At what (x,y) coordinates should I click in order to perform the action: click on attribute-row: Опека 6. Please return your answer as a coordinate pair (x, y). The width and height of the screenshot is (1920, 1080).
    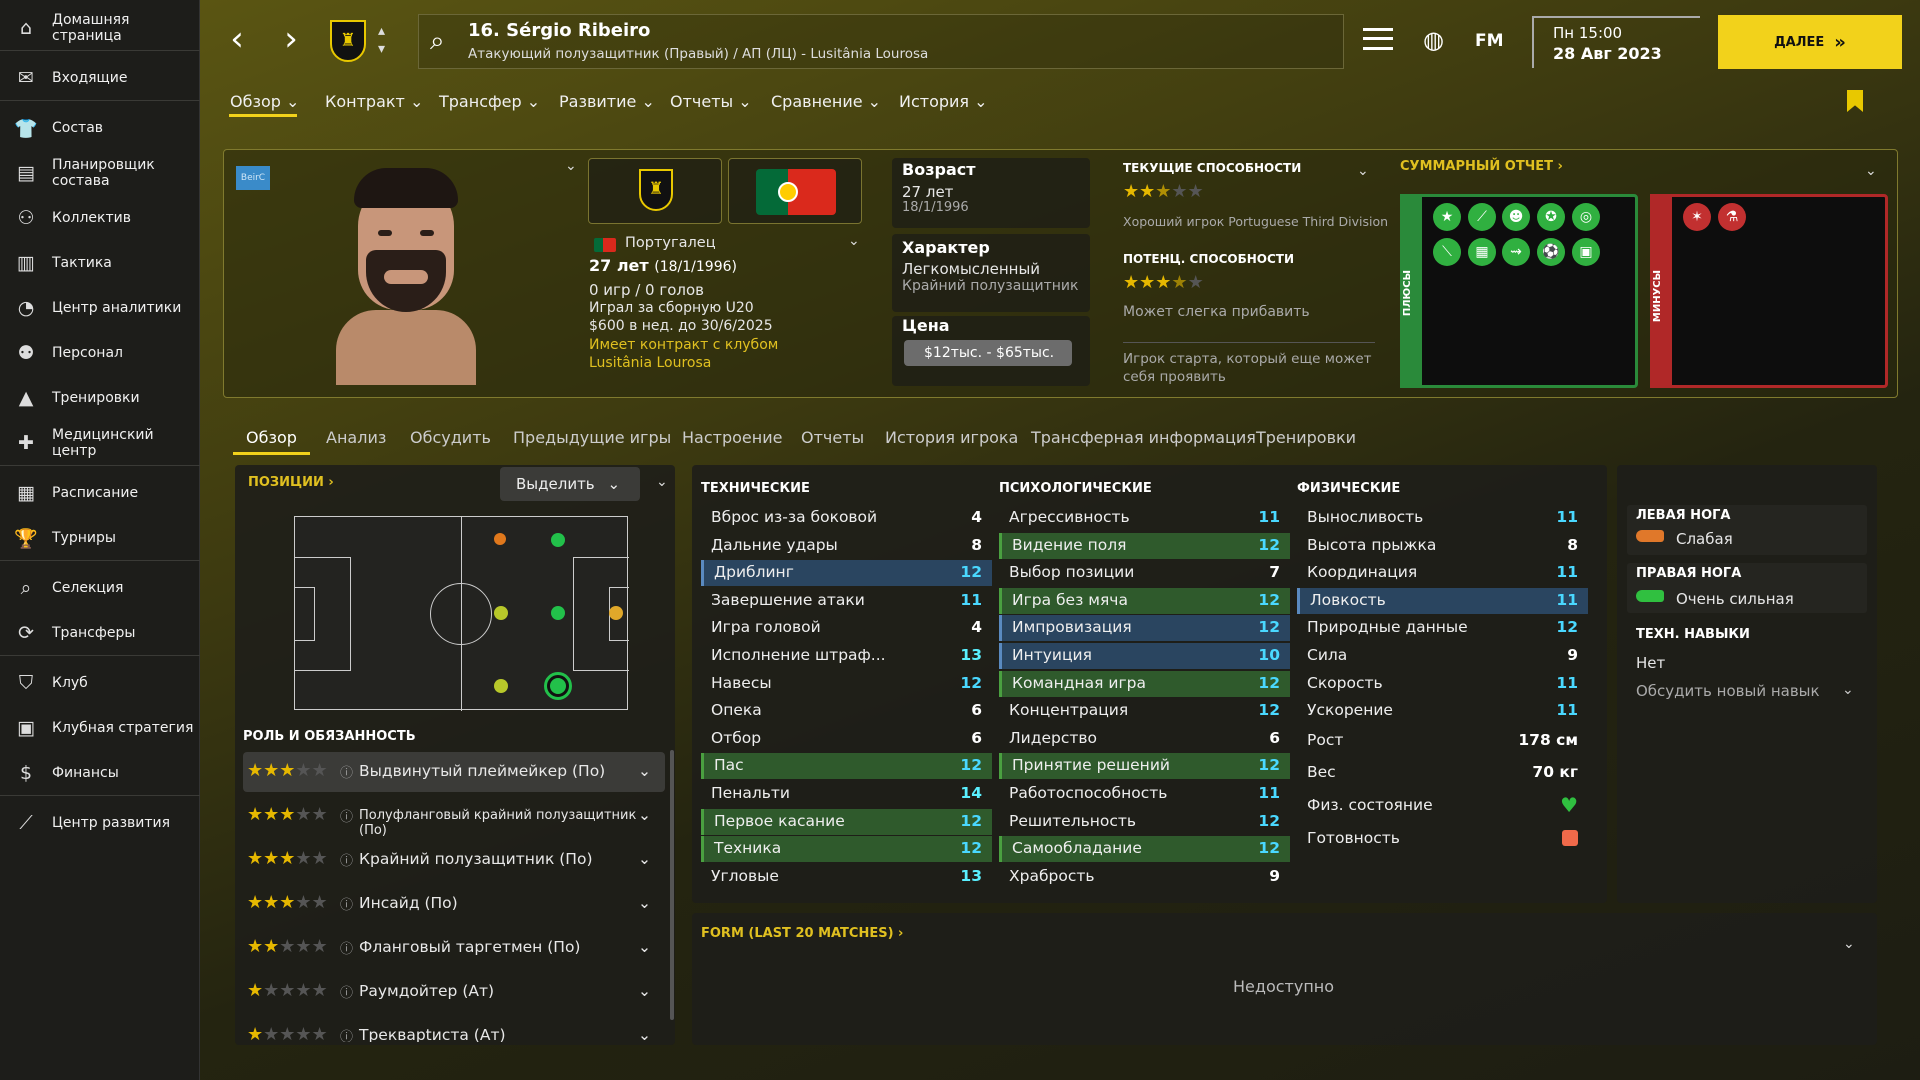
    Looking at the image, I should click on (846, 711).